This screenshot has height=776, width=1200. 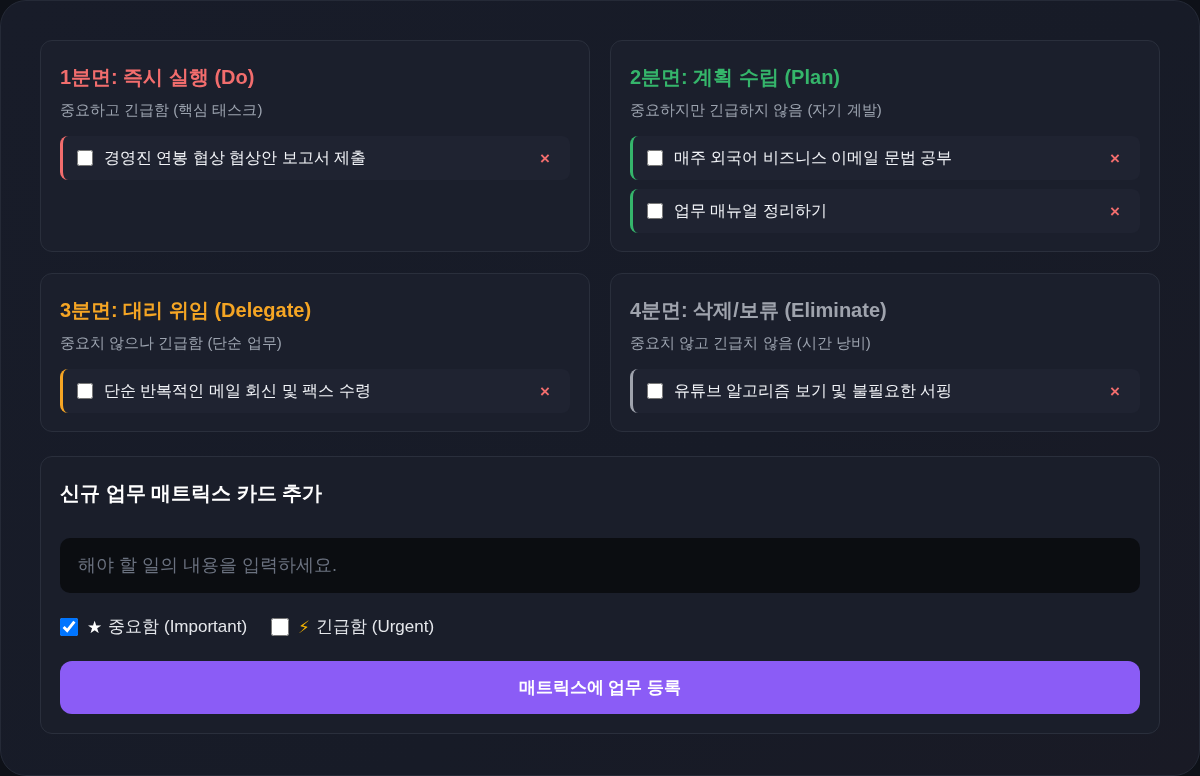 What do you see at coordinates (600, 687) in the screenshot?
I see `submit-button: 매트릭스에 업무 등록` at bounding box center [600, 687].